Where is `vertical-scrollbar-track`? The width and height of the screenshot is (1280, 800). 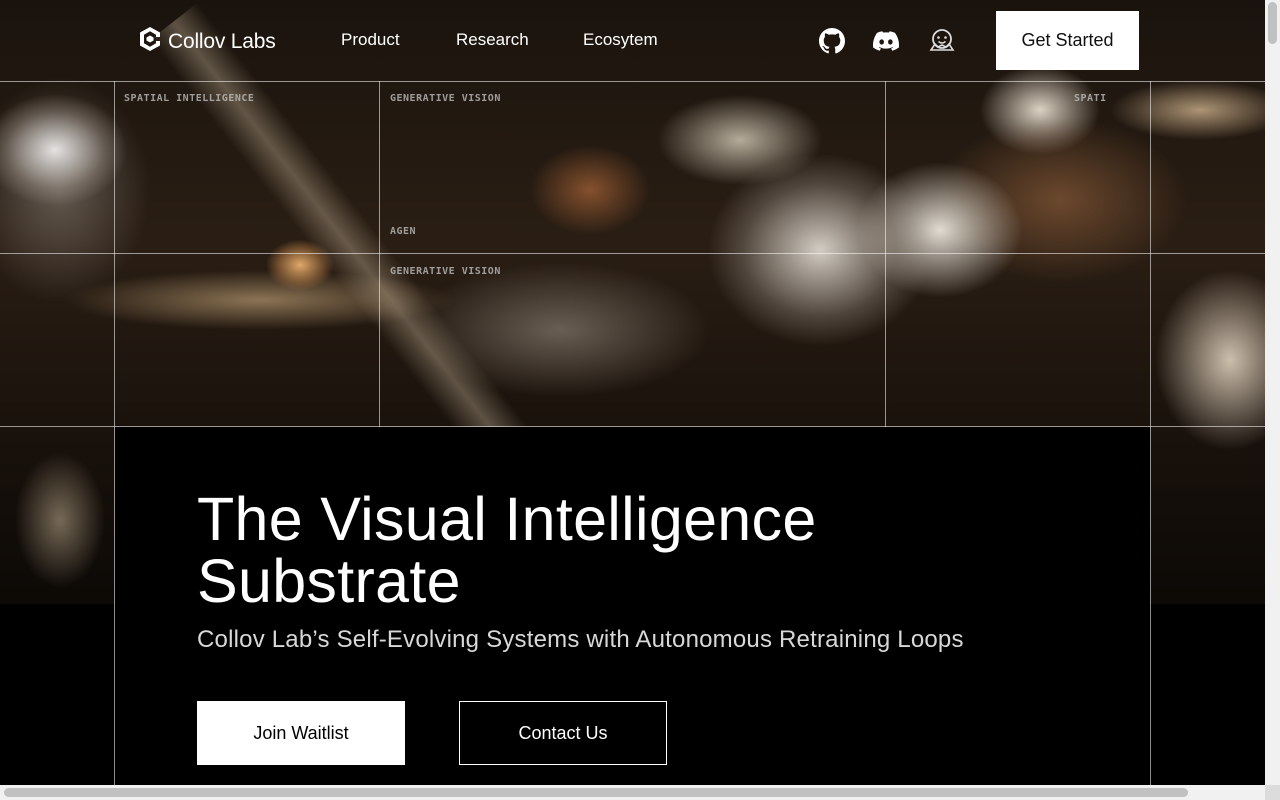 vertical-scrollbar-track is located at coordinates (1272, 400).